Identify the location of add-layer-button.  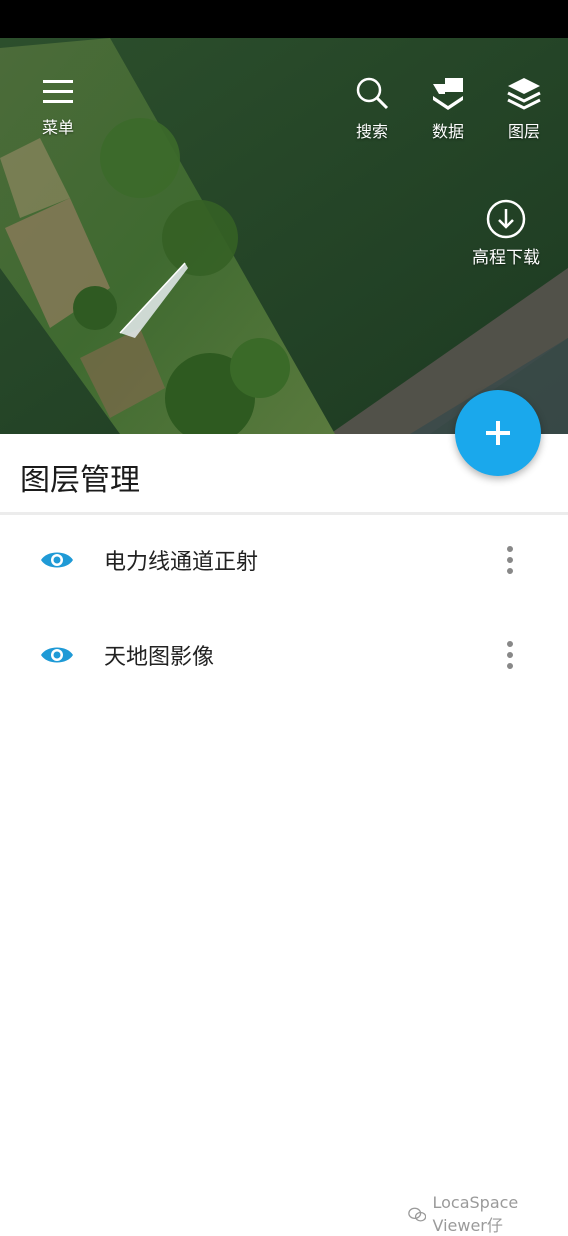
(498, 433).